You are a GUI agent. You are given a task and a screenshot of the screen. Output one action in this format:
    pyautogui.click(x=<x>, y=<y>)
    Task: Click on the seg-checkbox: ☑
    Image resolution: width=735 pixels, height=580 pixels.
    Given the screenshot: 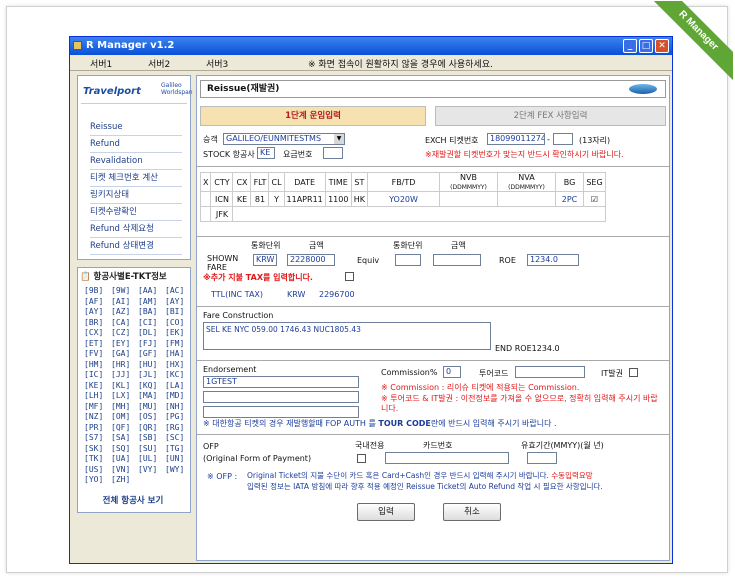 What is the action you would take?
    pyautogui.click(x=595, y=199)
    